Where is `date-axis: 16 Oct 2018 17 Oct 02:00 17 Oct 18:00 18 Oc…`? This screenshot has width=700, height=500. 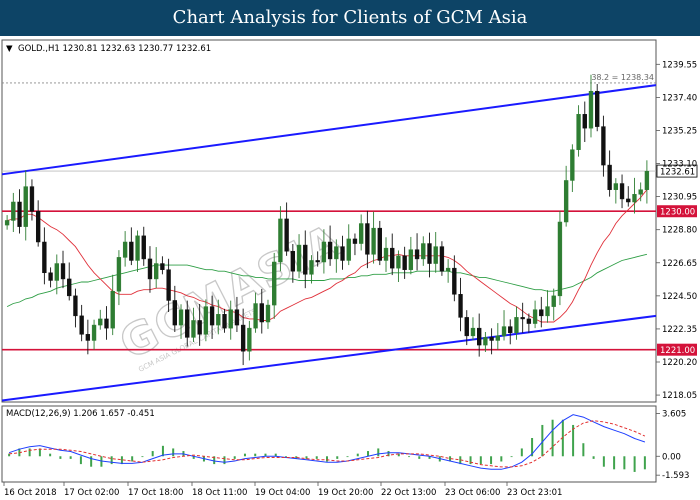
date-axis: 16 Oct 2018 17 Oct 02:00 17 Oct 18:00 18 Oc… is located at coordinates (282, 490).